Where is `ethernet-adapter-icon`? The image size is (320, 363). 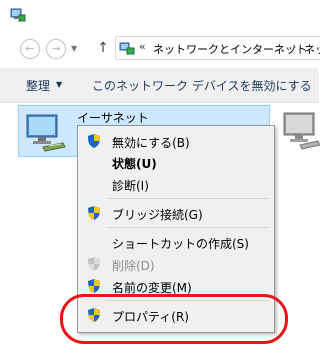 ethernet-adapter-icon is located at coordinates (46, 133).